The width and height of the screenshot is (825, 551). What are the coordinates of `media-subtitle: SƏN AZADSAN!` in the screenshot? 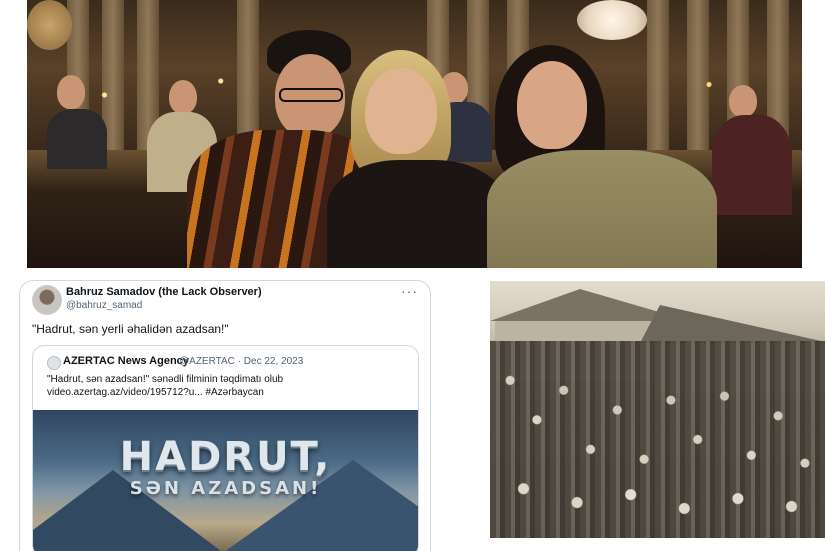 It's located at (225, 488).